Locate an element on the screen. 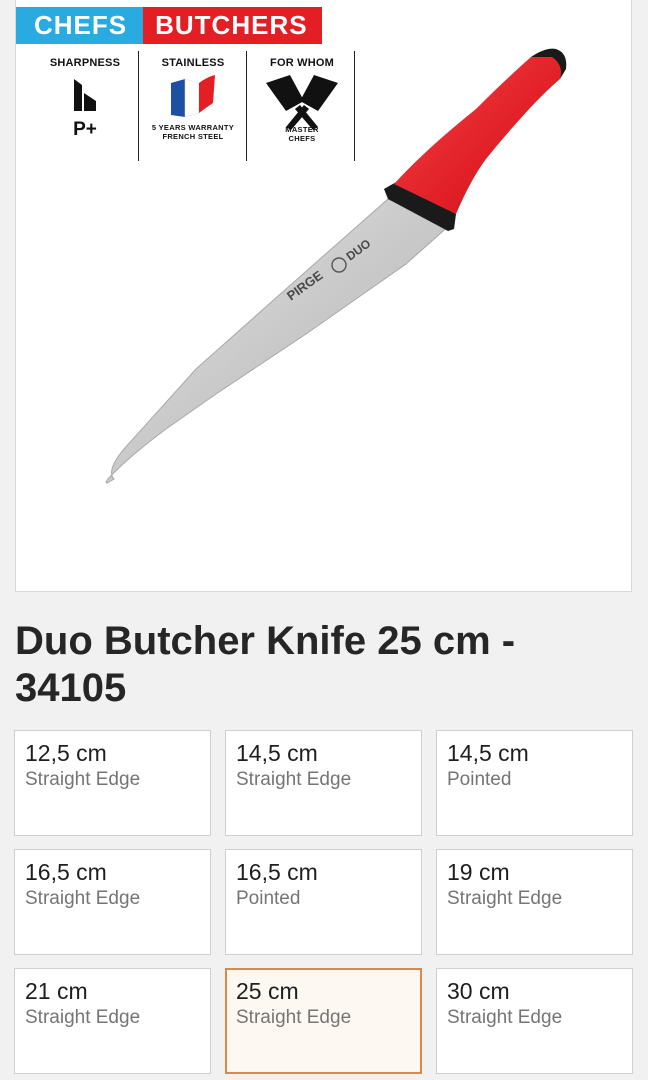 This screenshot has width=648, height=1080. variant-size: 19 cm is located at coordinates (478, 872).